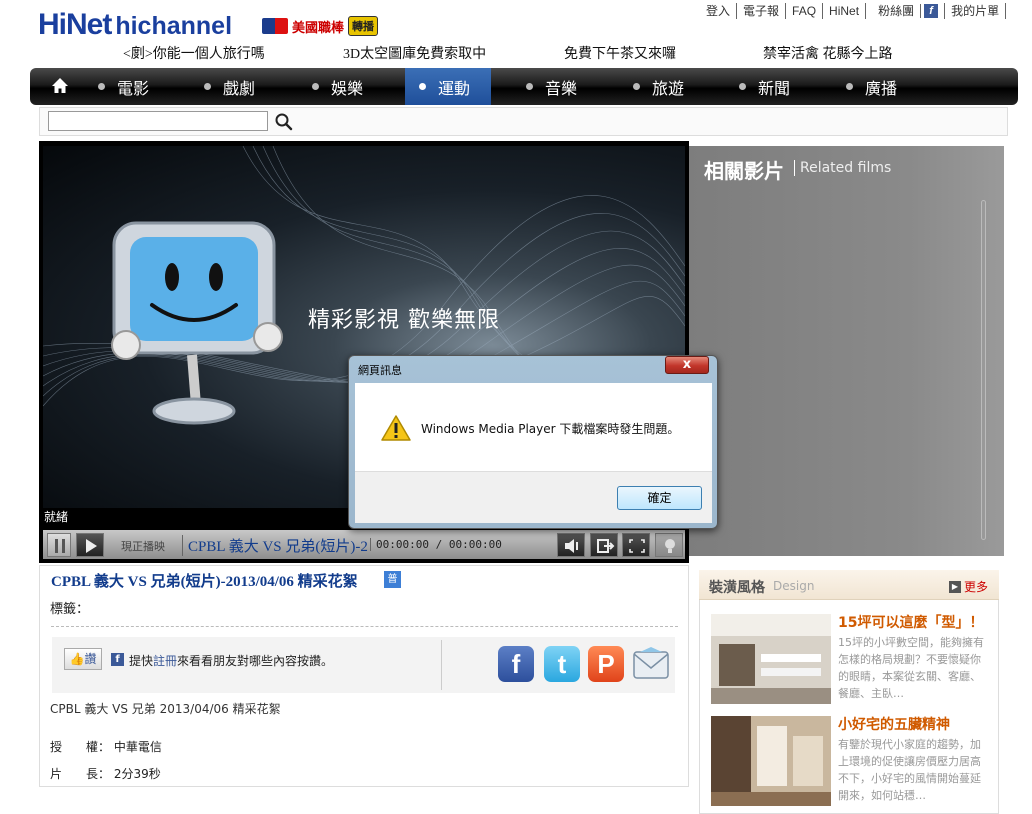 Image resolution: width=1032 pixels, height=814 pixels. I want to click on popout-icon, so click(606, 546).